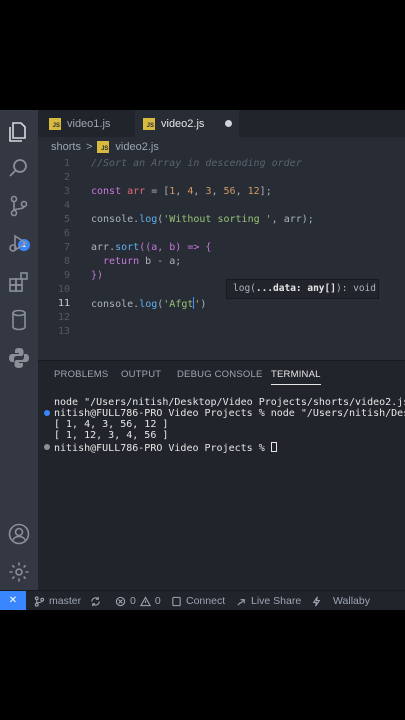  I want to click on tab-debug-console: DEBUG CONSOLE, so click(219, 374).